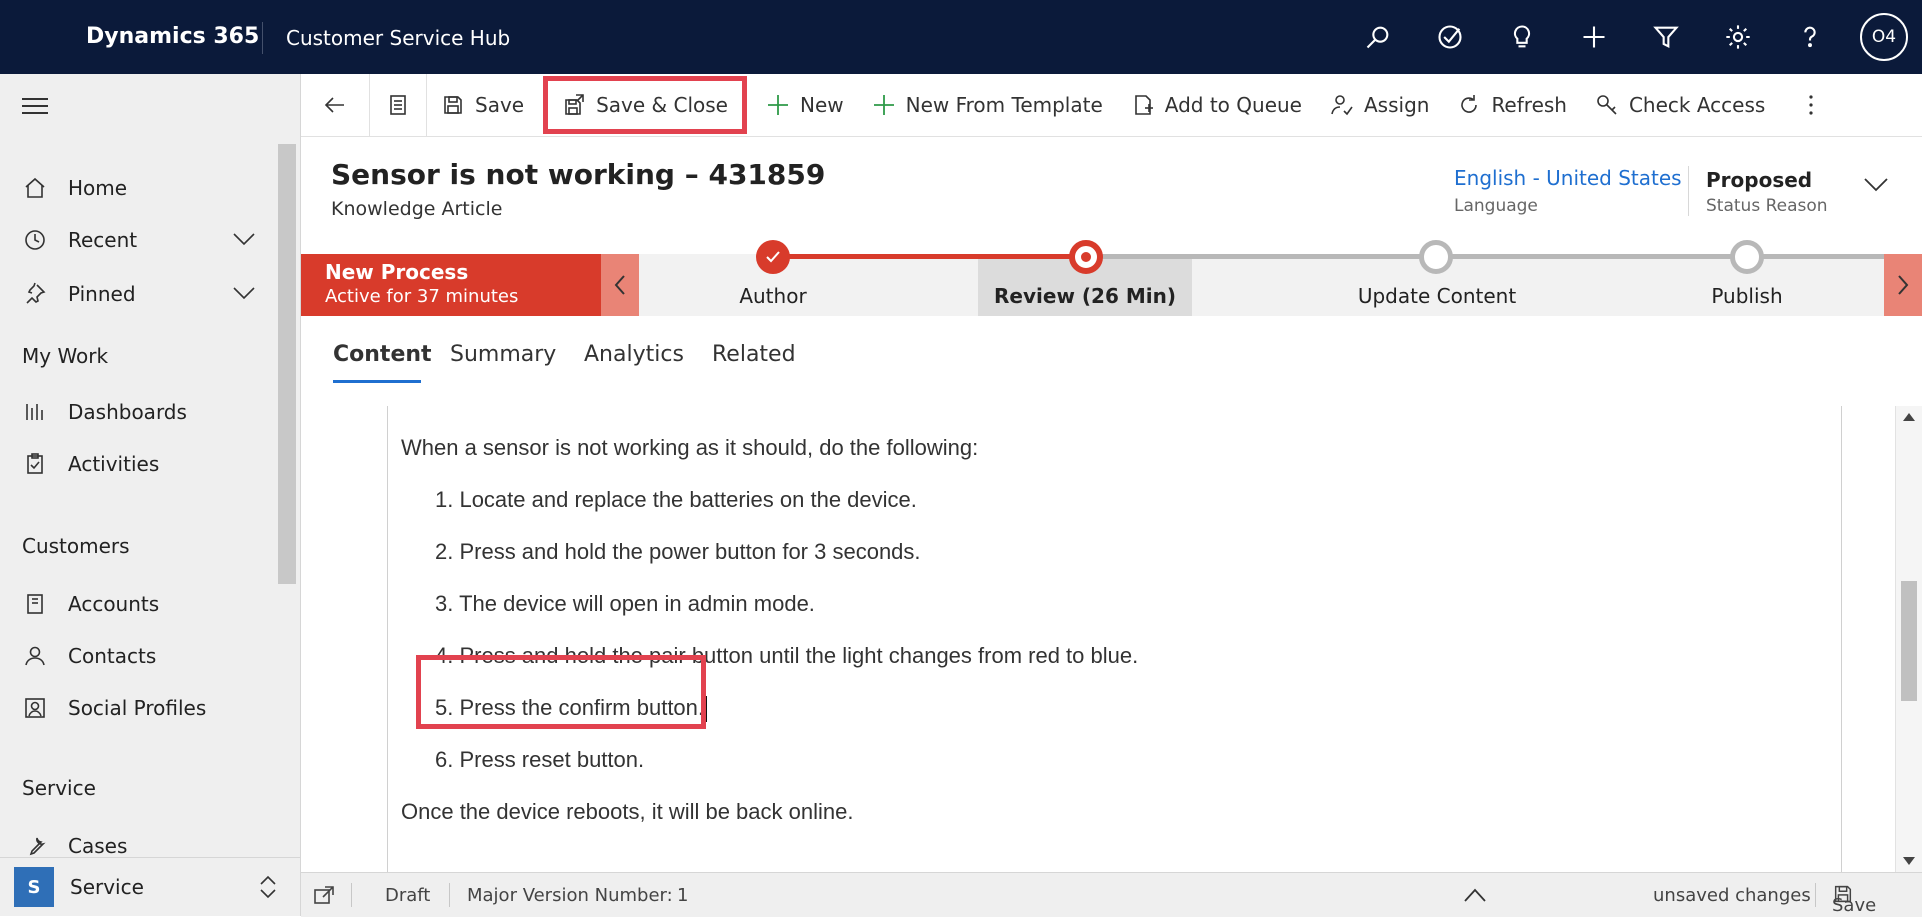  I want to click on new-button: New, so click(805, 105).